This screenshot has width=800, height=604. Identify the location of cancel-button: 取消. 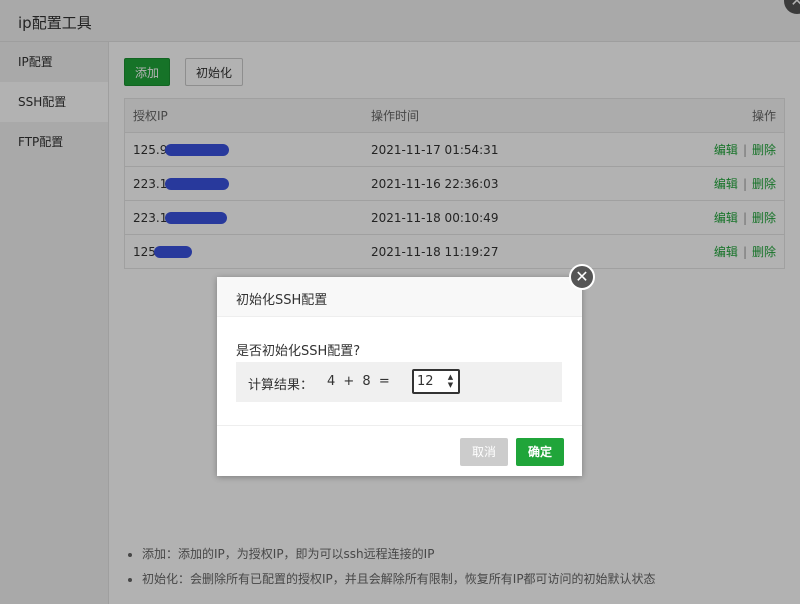
(484, 452).